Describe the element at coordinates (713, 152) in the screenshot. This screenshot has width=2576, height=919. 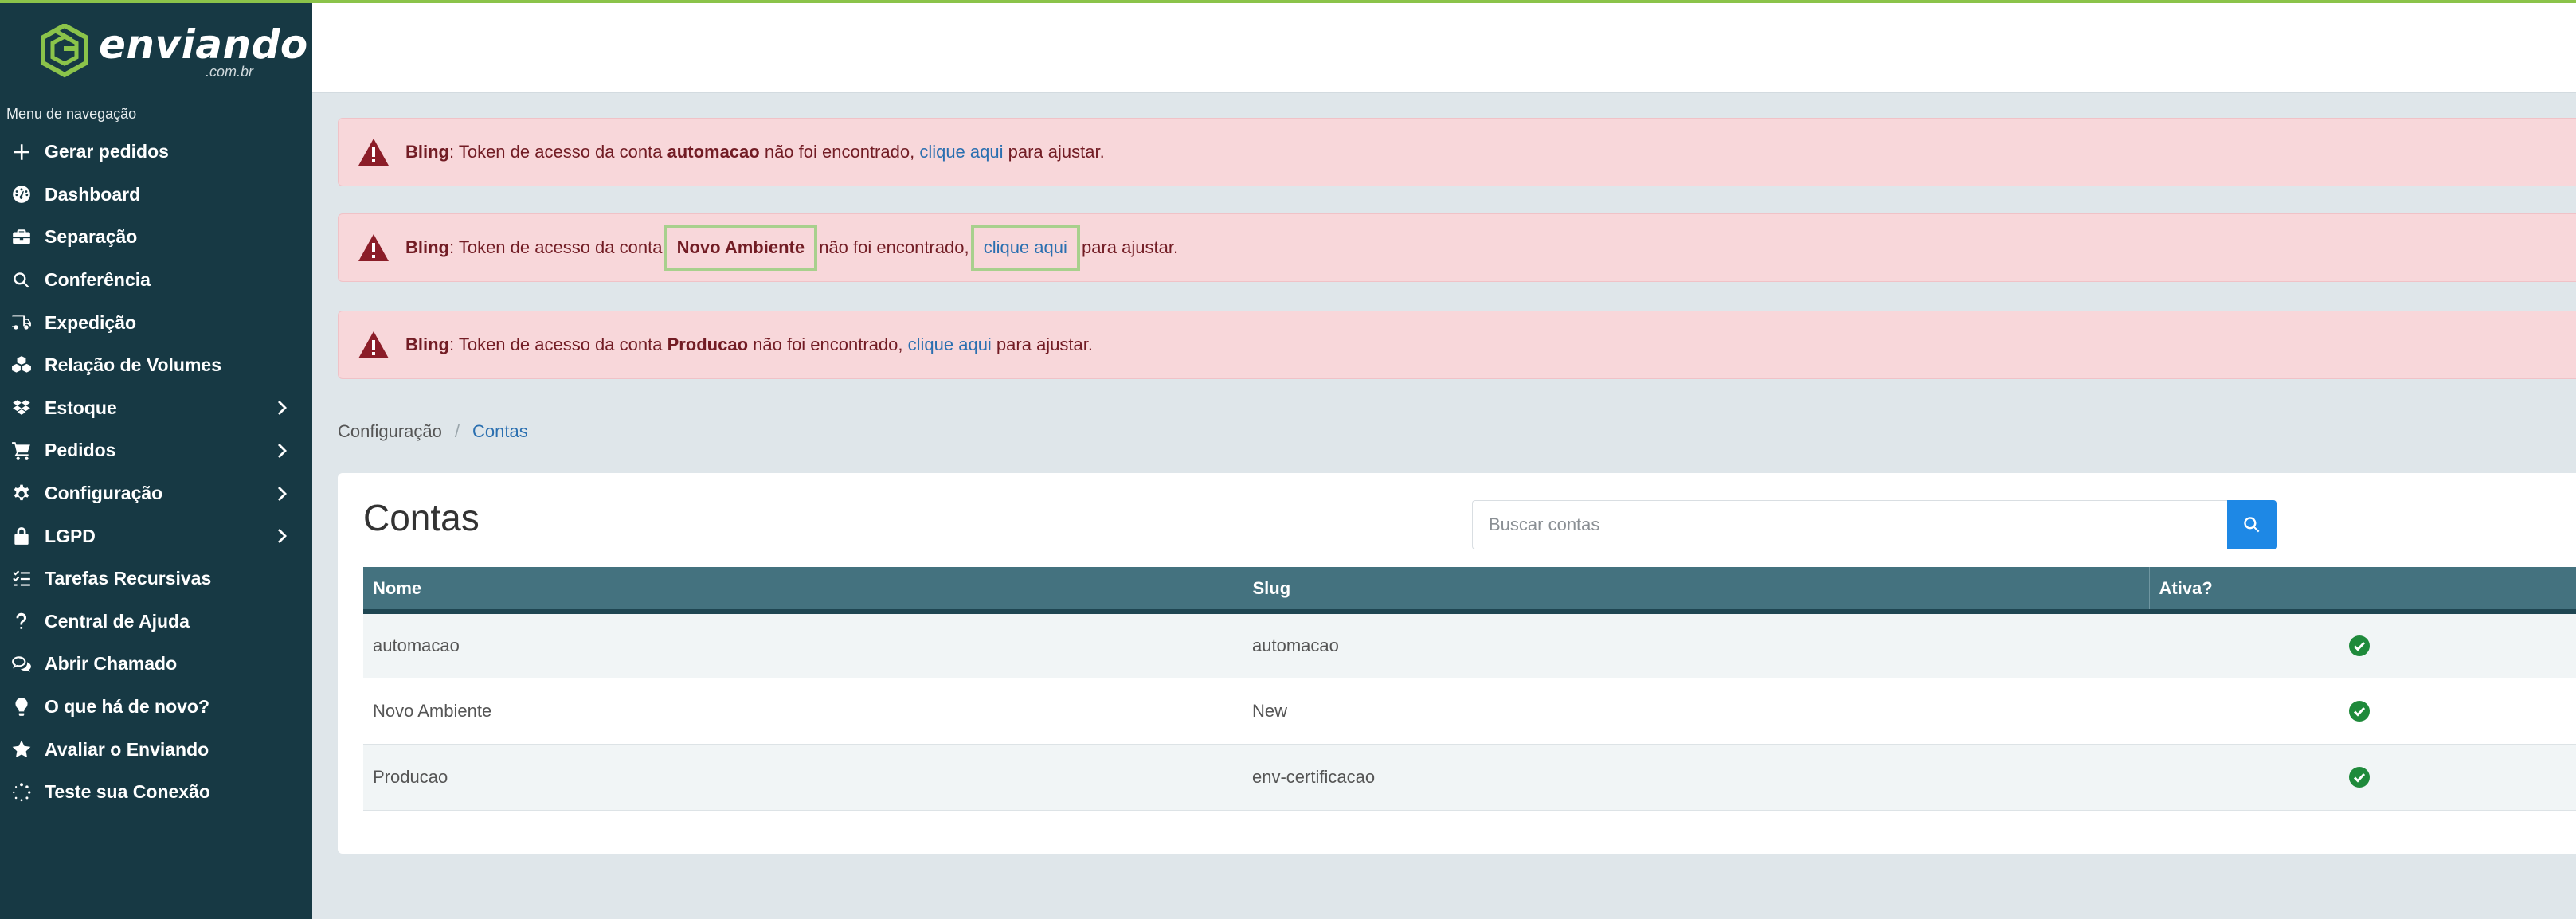
I see `alert-account-name: automacao` at that location.